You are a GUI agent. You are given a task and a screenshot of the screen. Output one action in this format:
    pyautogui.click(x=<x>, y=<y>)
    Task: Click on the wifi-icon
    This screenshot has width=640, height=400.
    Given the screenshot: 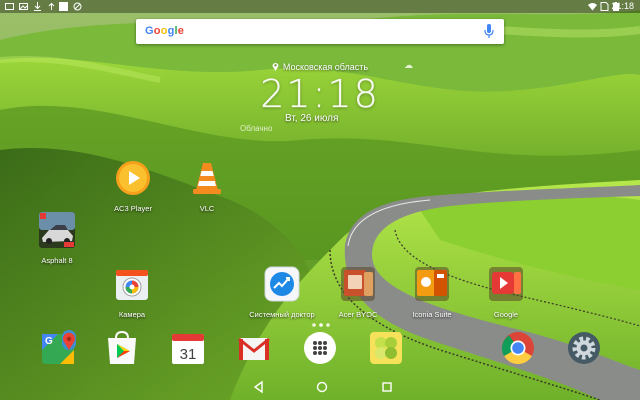 What is the action you would take?
    pyautogui.click(x=592, y=7)
    